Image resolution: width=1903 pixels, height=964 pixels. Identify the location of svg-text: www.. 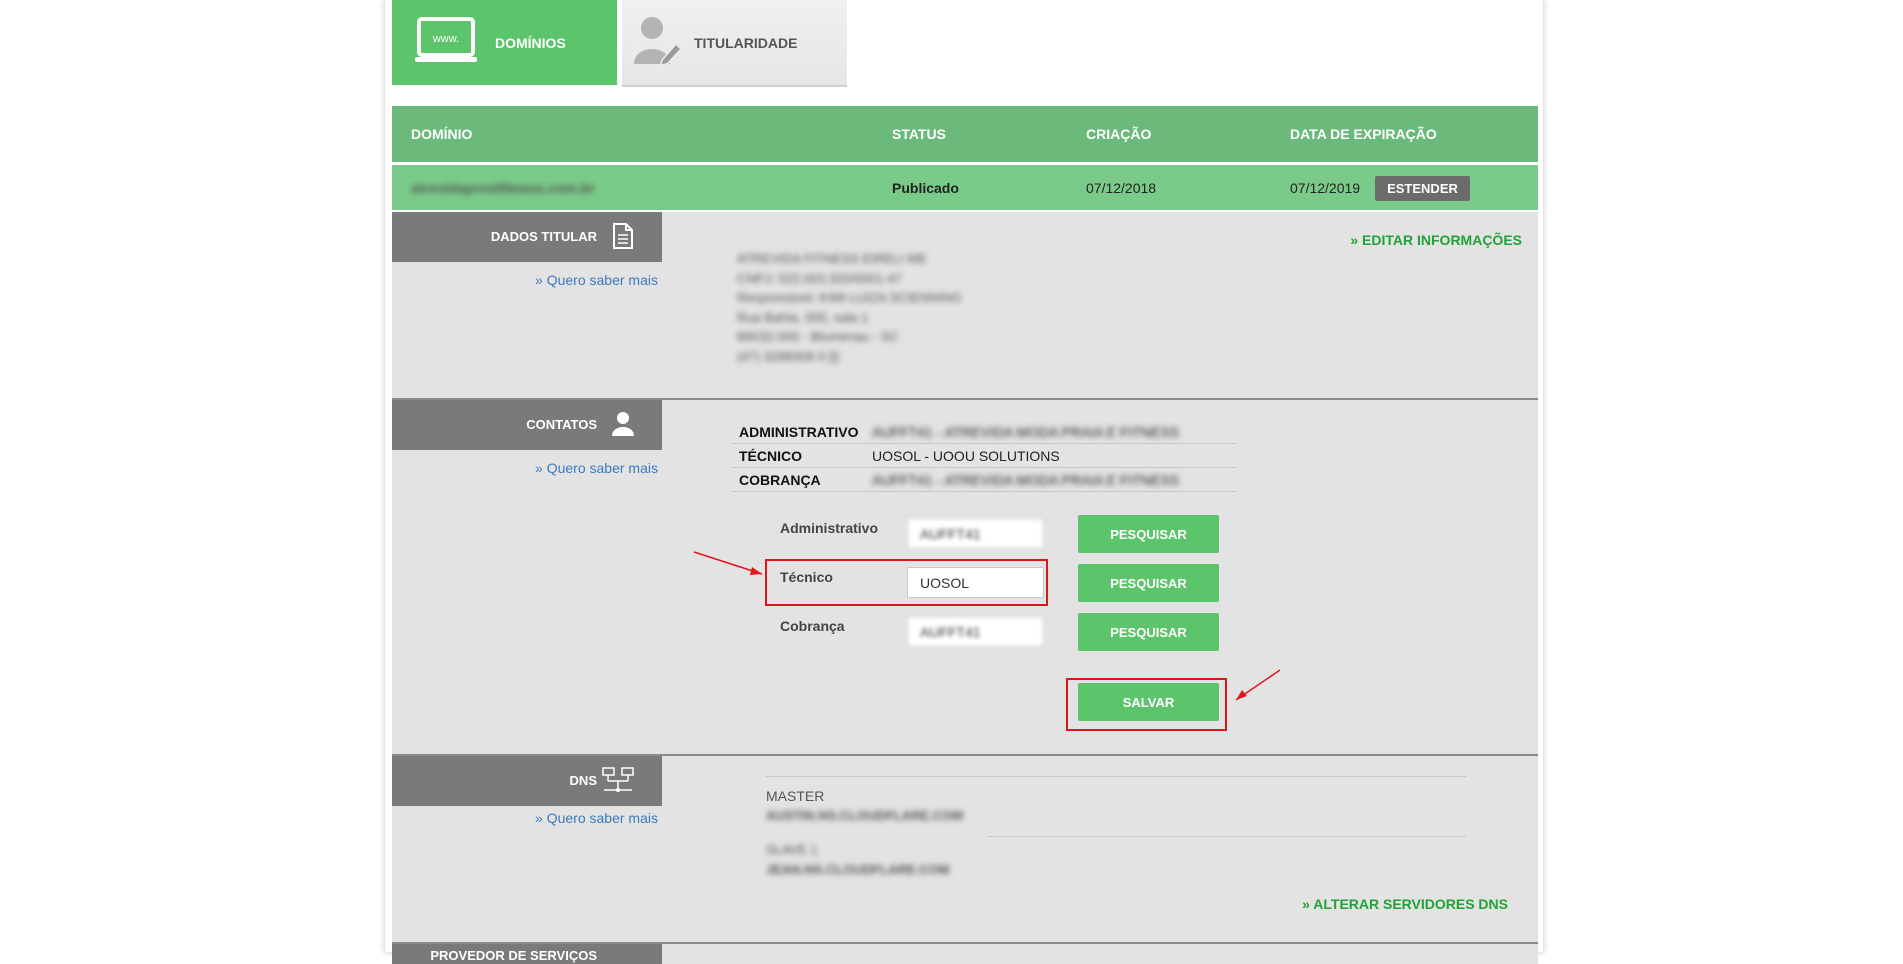
(445, 39).